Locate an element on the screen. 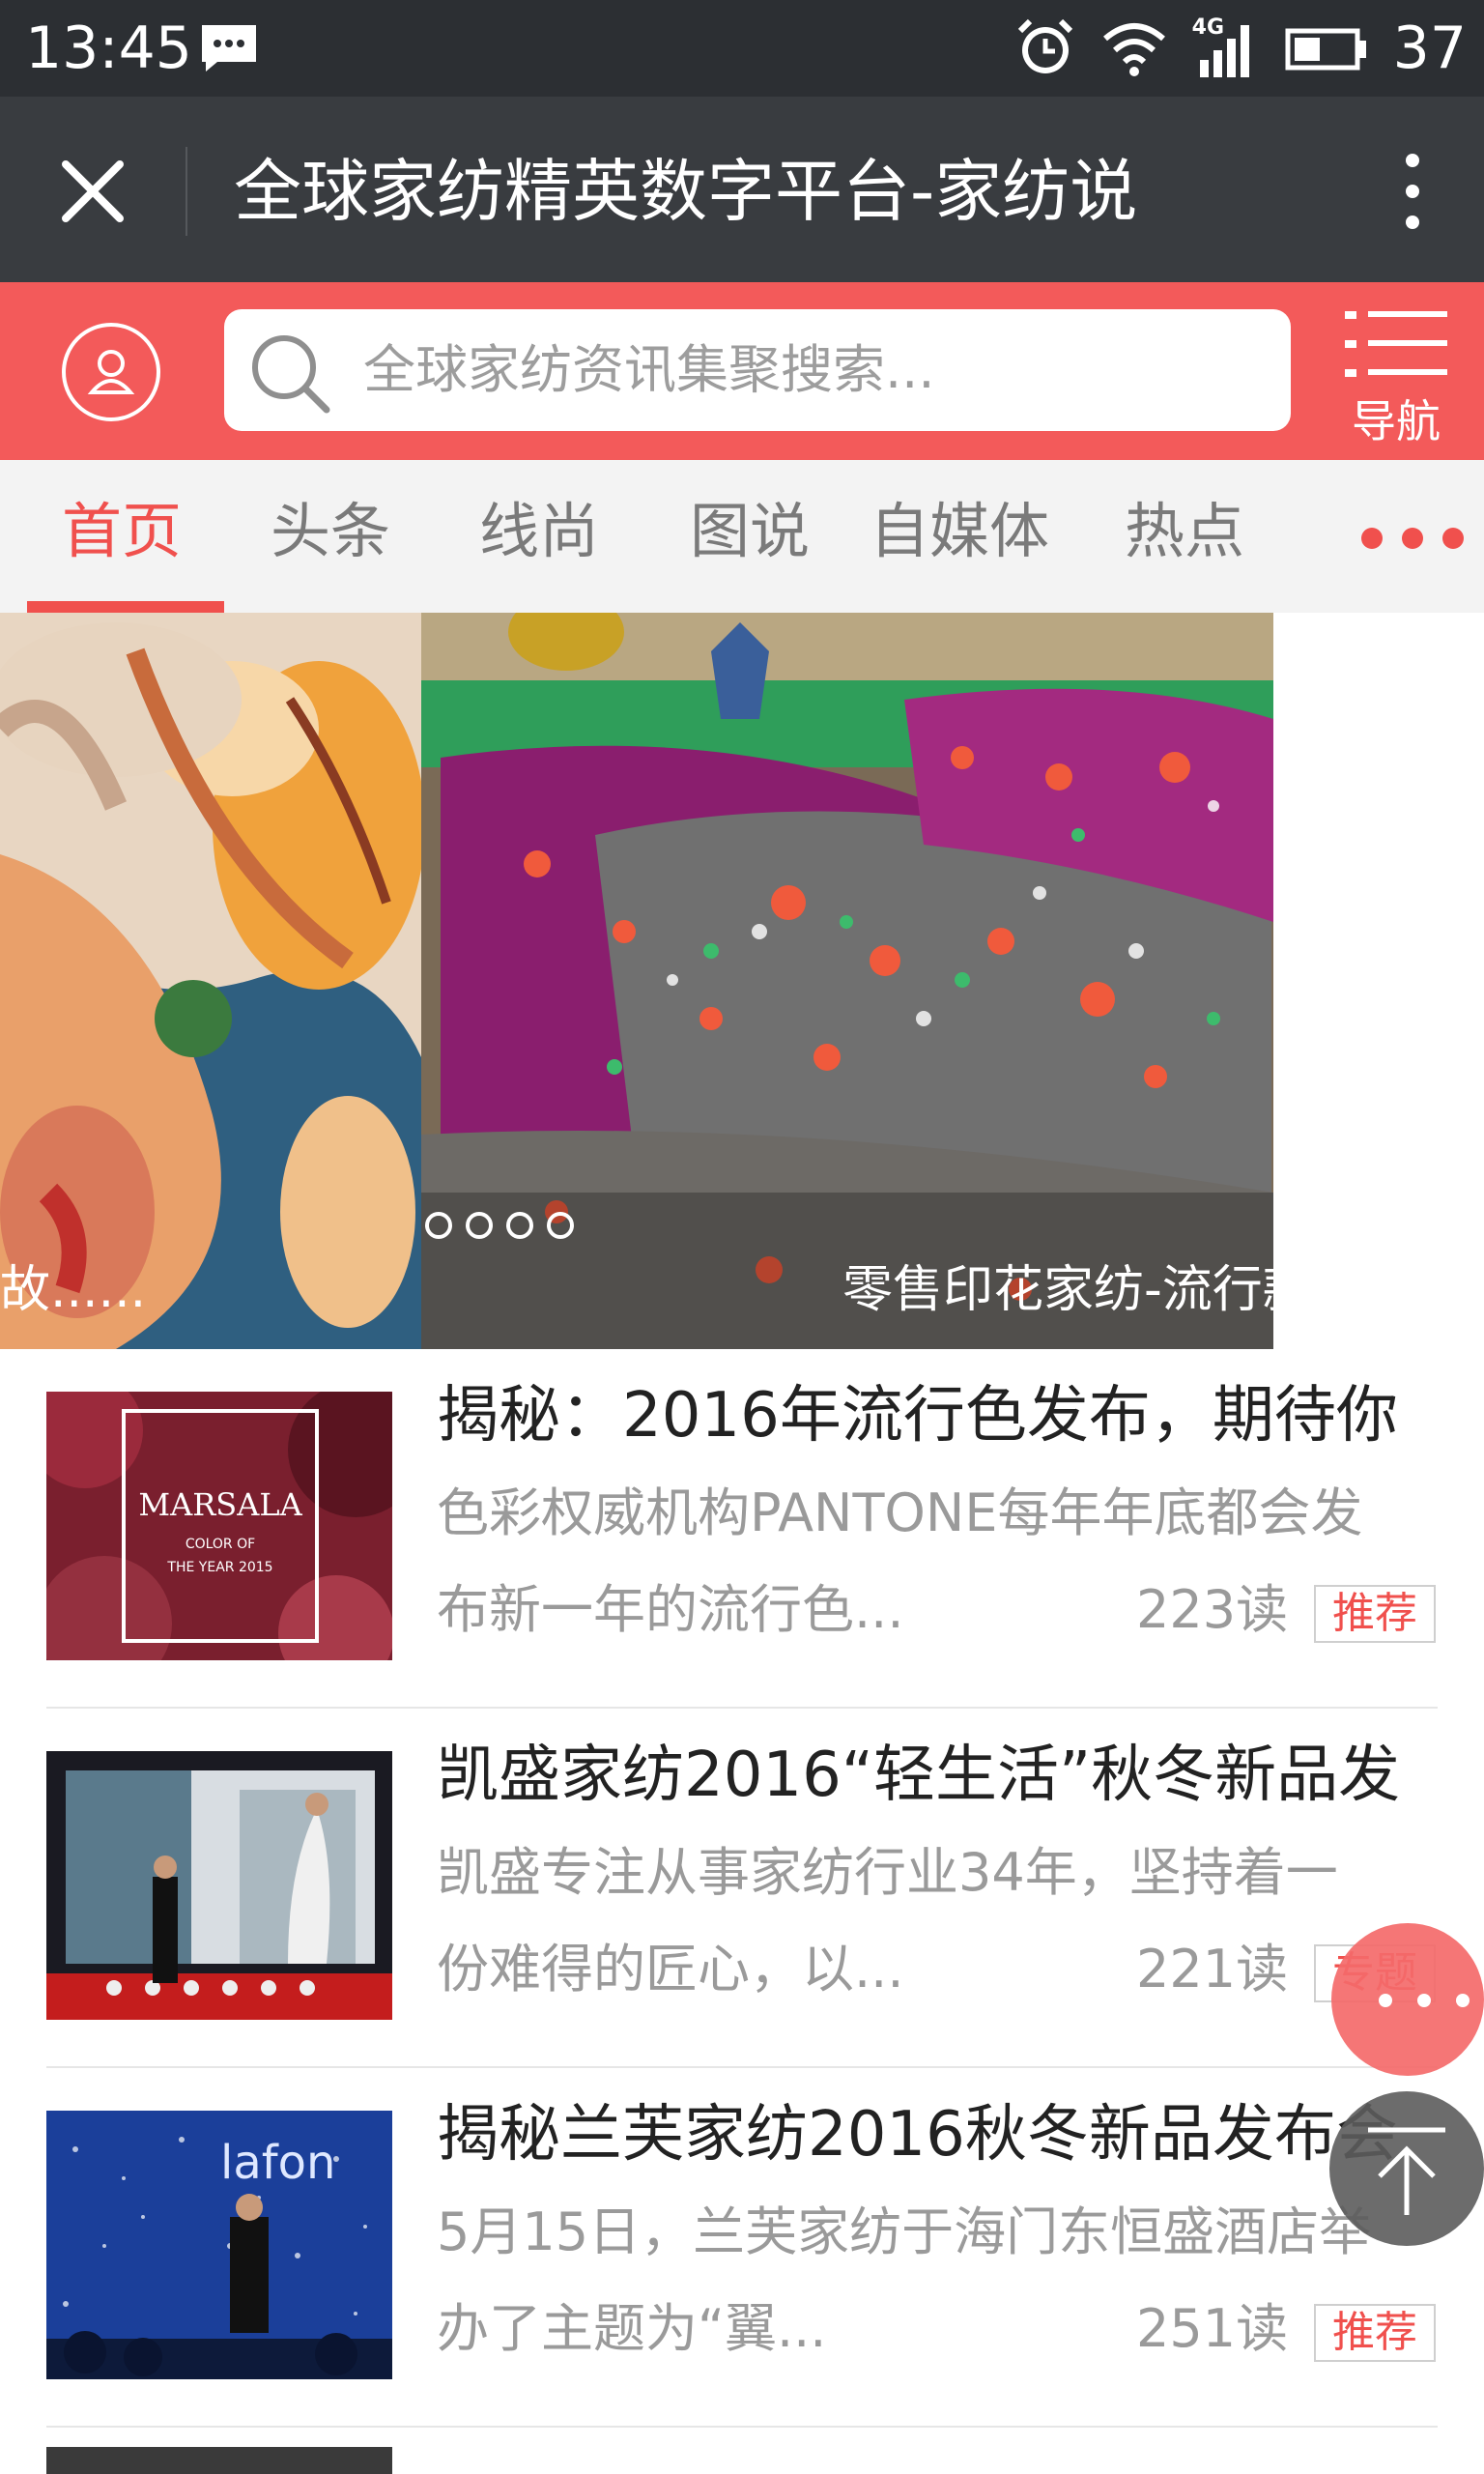  tab-headlines: 头条 is located at coordinates (331, 532).